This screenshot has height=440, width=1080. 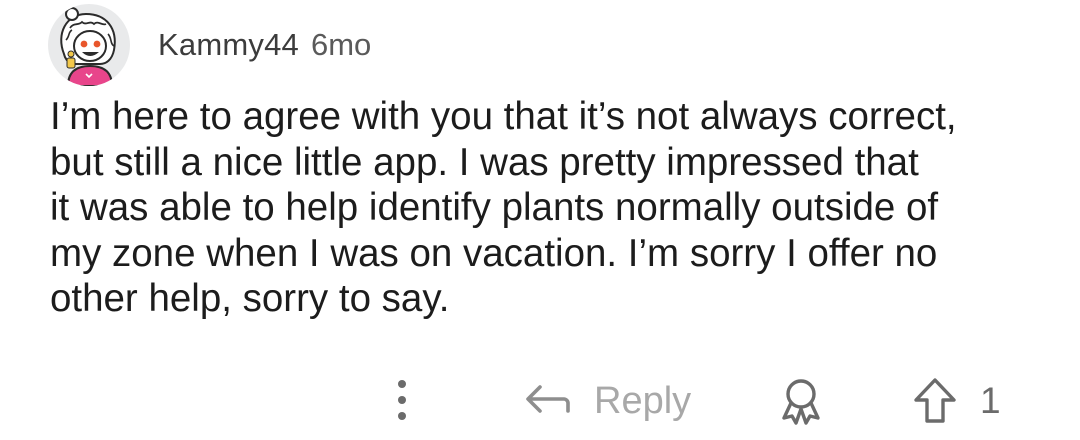 I want to click on award-icon, so click(x=801, y=402).